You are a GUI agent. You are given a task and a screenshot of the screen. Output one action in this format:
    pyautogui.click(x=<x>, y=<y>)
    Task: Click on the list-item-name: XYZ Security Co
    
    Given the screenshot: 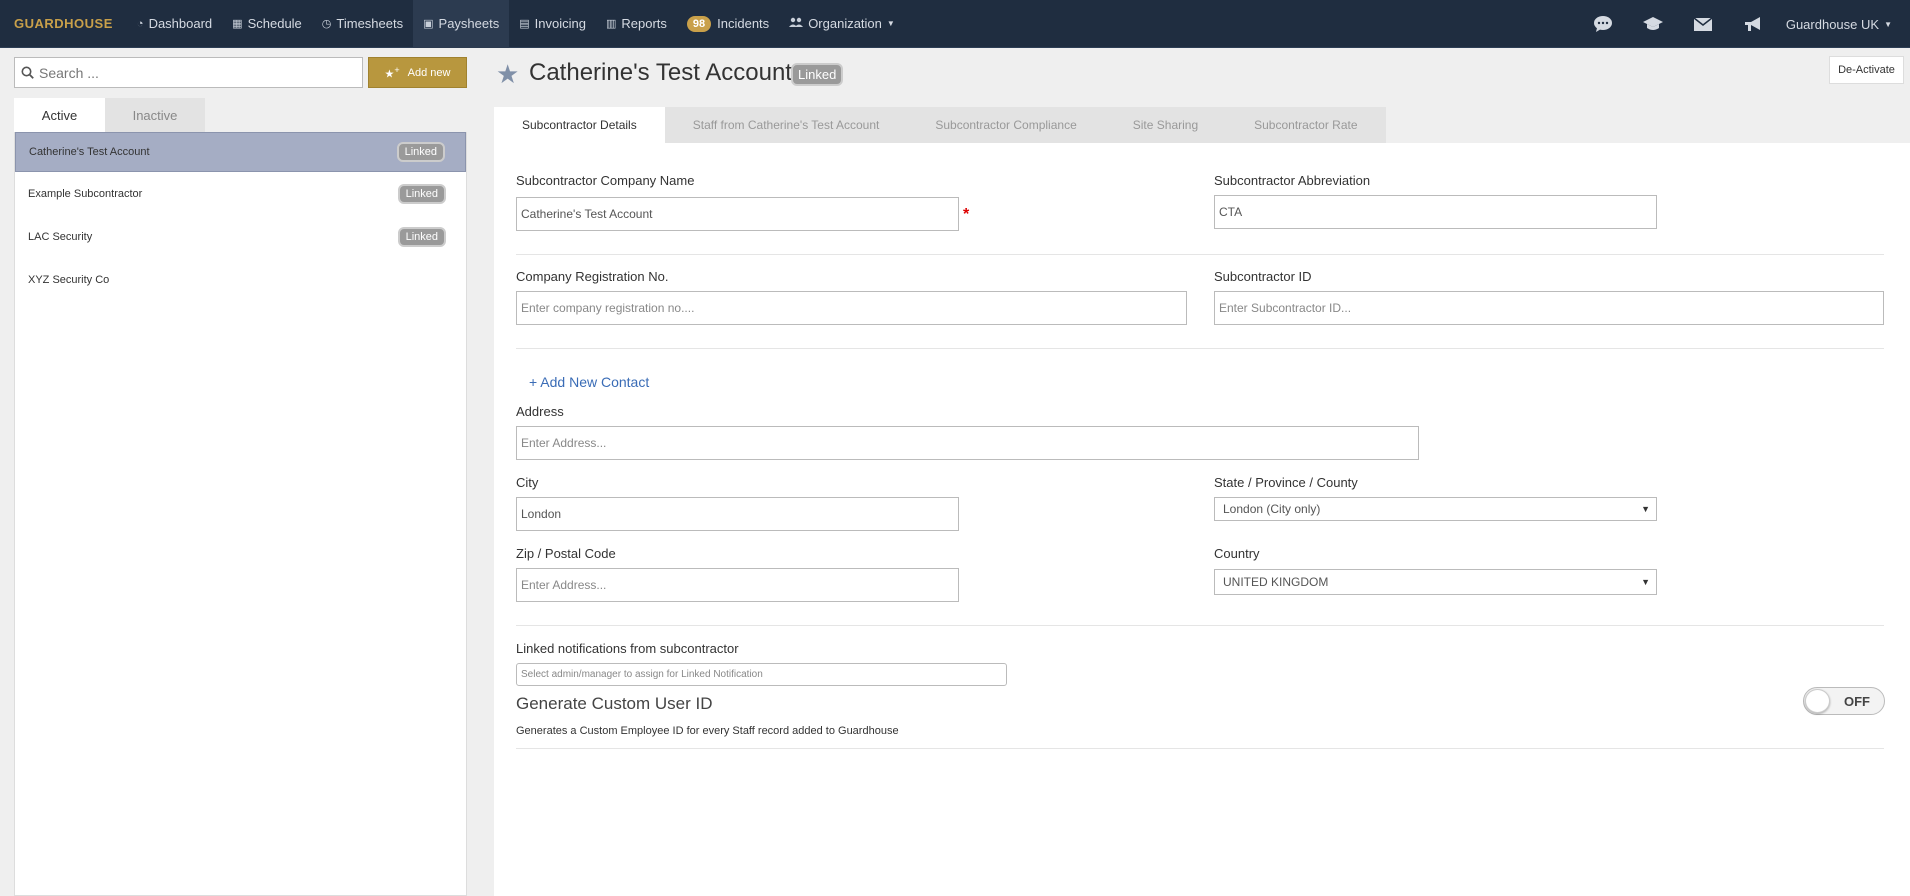 What is the action you would take?
    pyautogui.click(x=69, y=279)
    